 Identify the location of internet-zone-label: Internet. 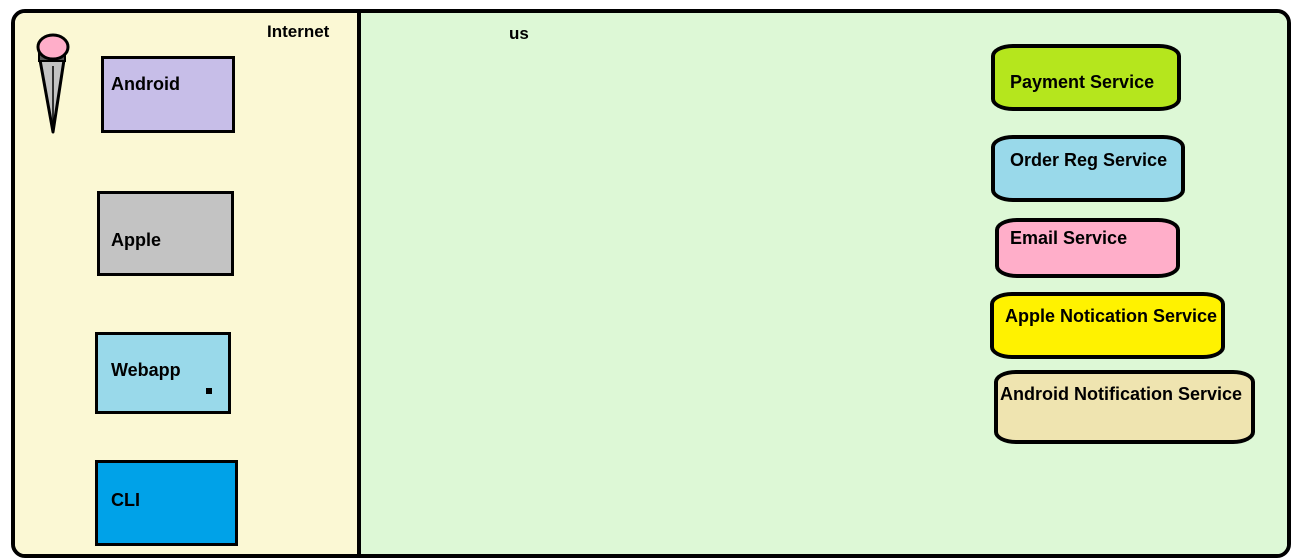
(298, 31).